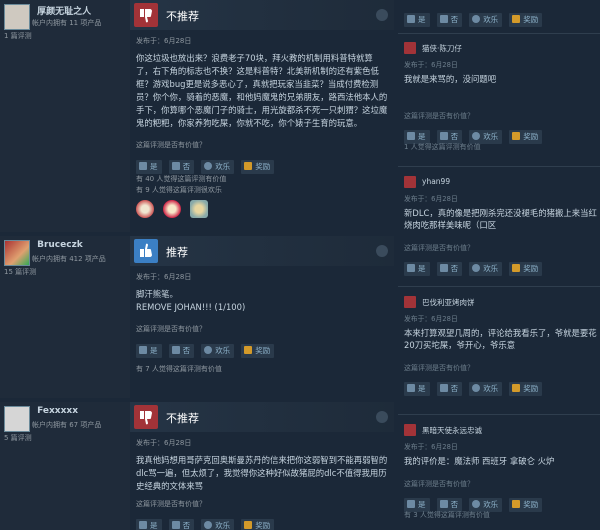 Image resolution: width=600 pixels, height=530 pixels. I want to click on review-count: 5 篇评测, so click(18, 438).